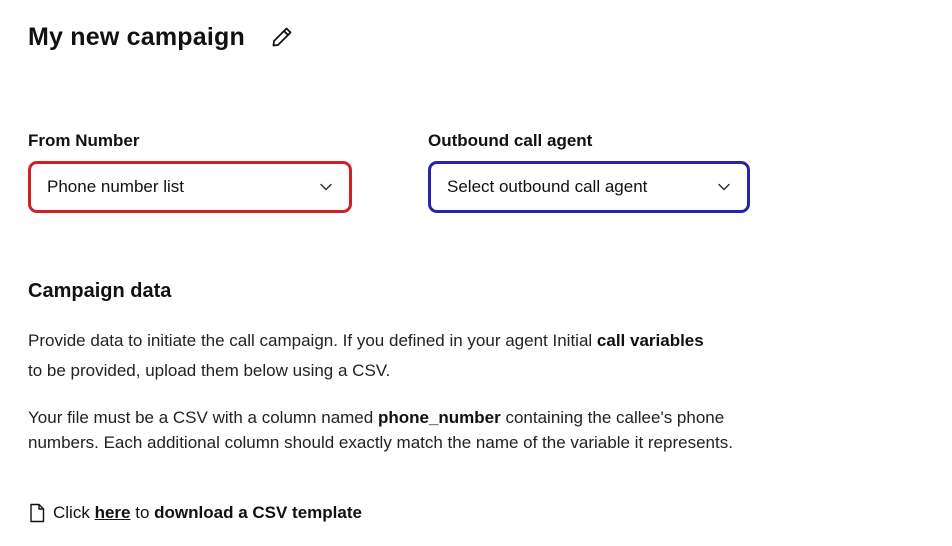  Describe the element at coordinates (38, 513) in the screenshot. I see `file-icon` at that location.